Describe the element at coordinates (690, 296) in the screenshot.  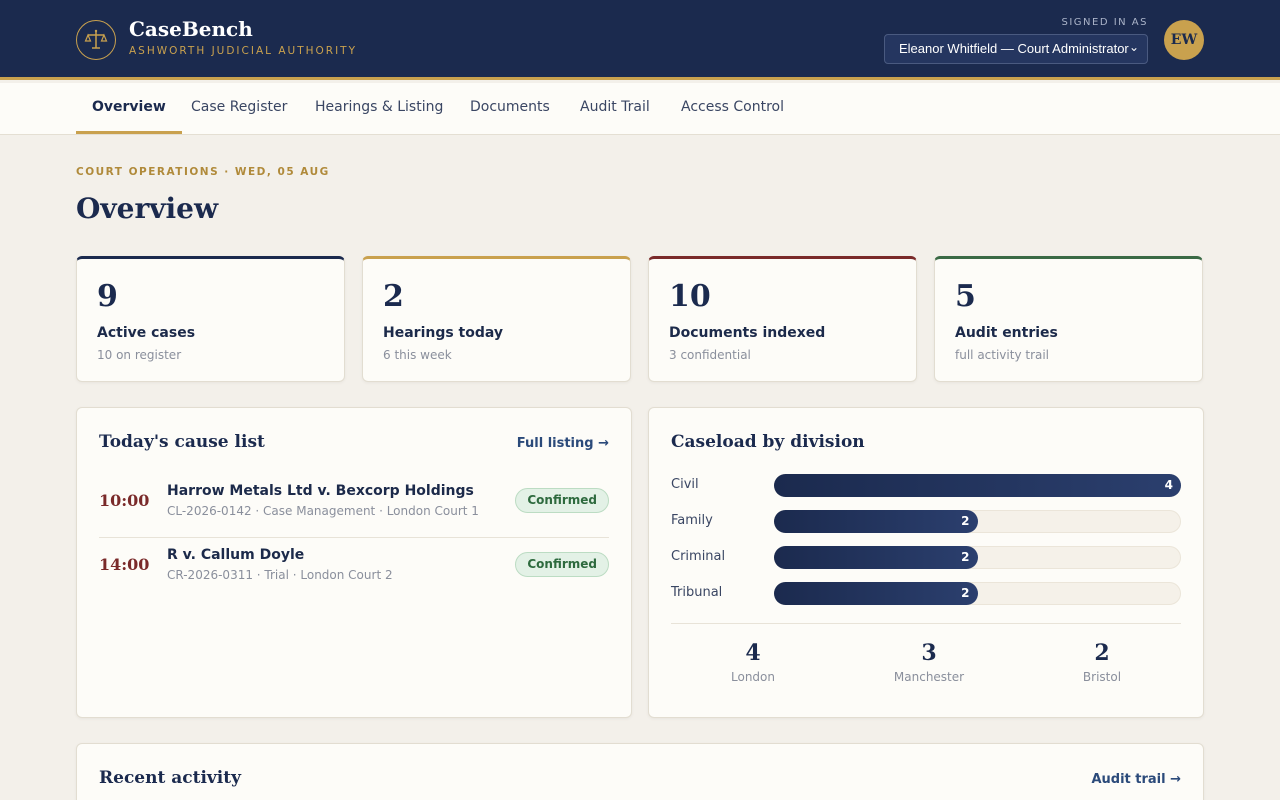
I see `stat-value: 10` at that location.